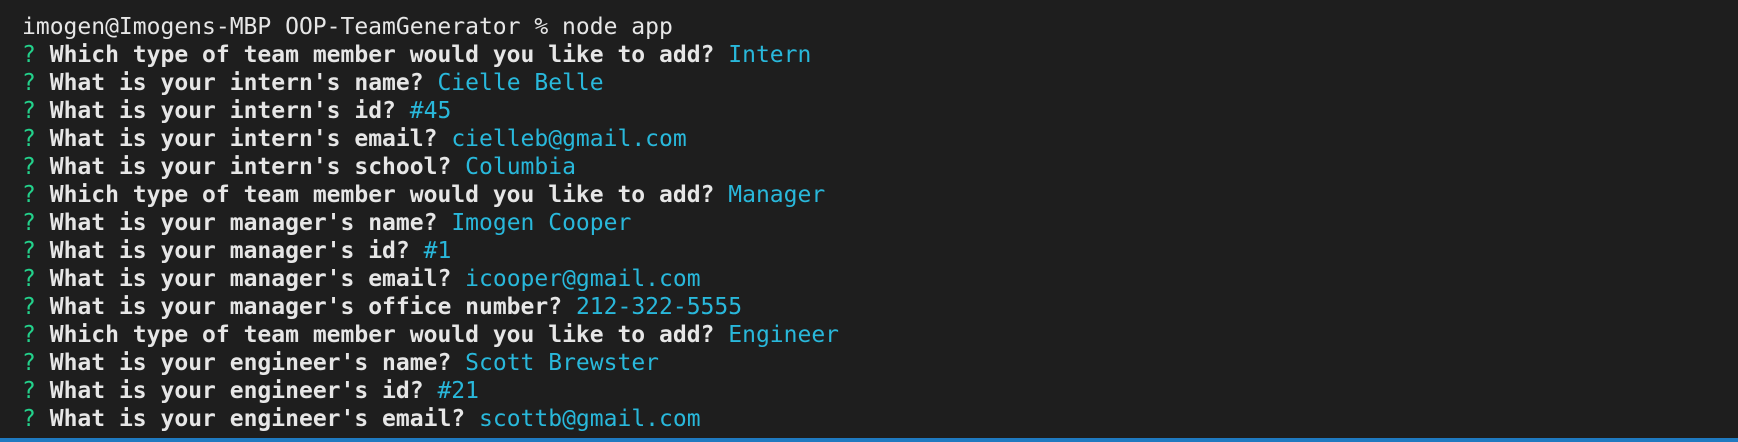  What do you see at coordinates (229, 251) in the screenshot?
I see `prompt-question: What is your manager's id?` at bounding box center [229, 251].